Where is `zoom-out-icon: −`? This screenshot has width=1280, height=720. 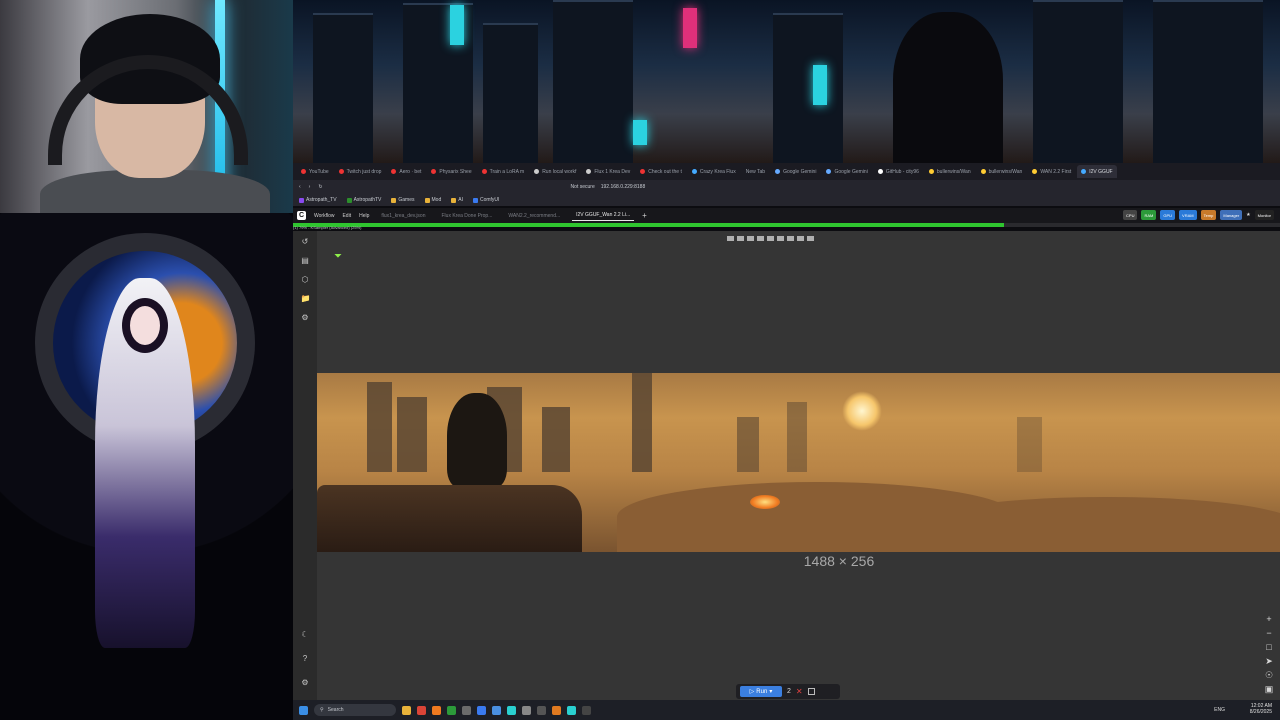
zoom-out-icon: − is located at coordinates (1268, 633).